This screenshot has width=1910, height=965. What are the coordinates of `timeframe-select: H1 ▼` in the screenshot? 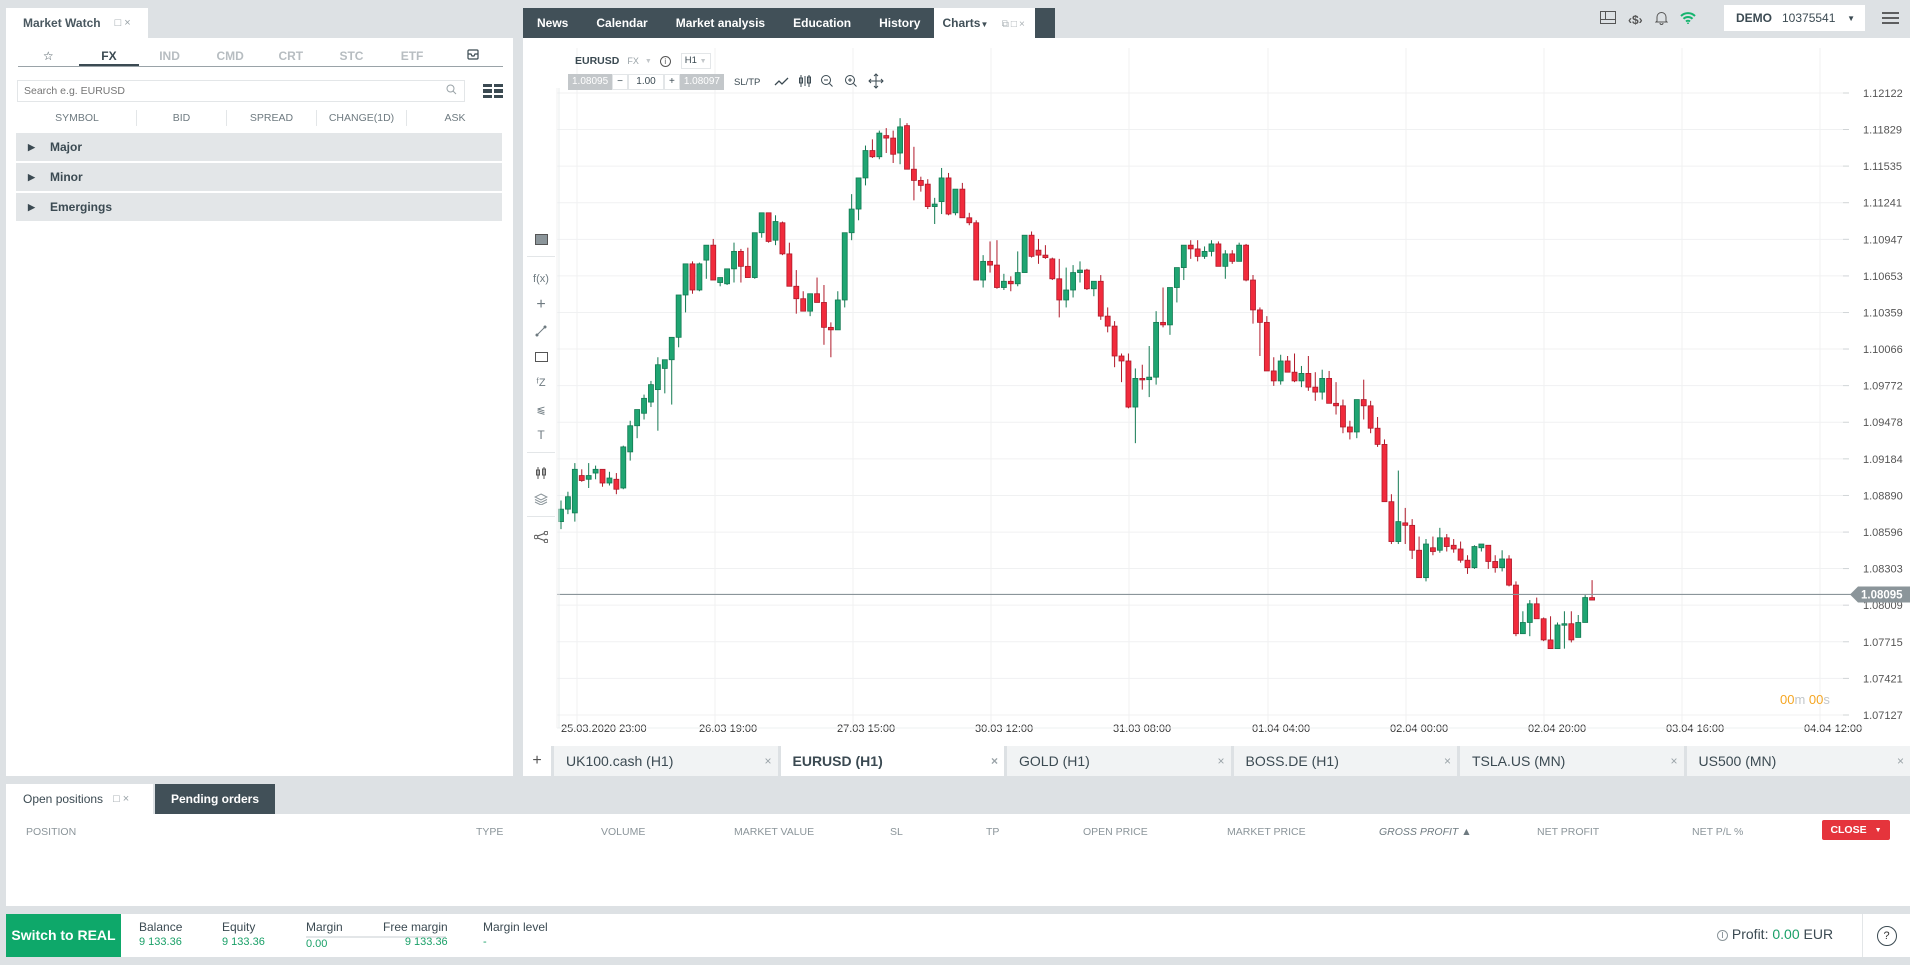 It's located at (695, 61).